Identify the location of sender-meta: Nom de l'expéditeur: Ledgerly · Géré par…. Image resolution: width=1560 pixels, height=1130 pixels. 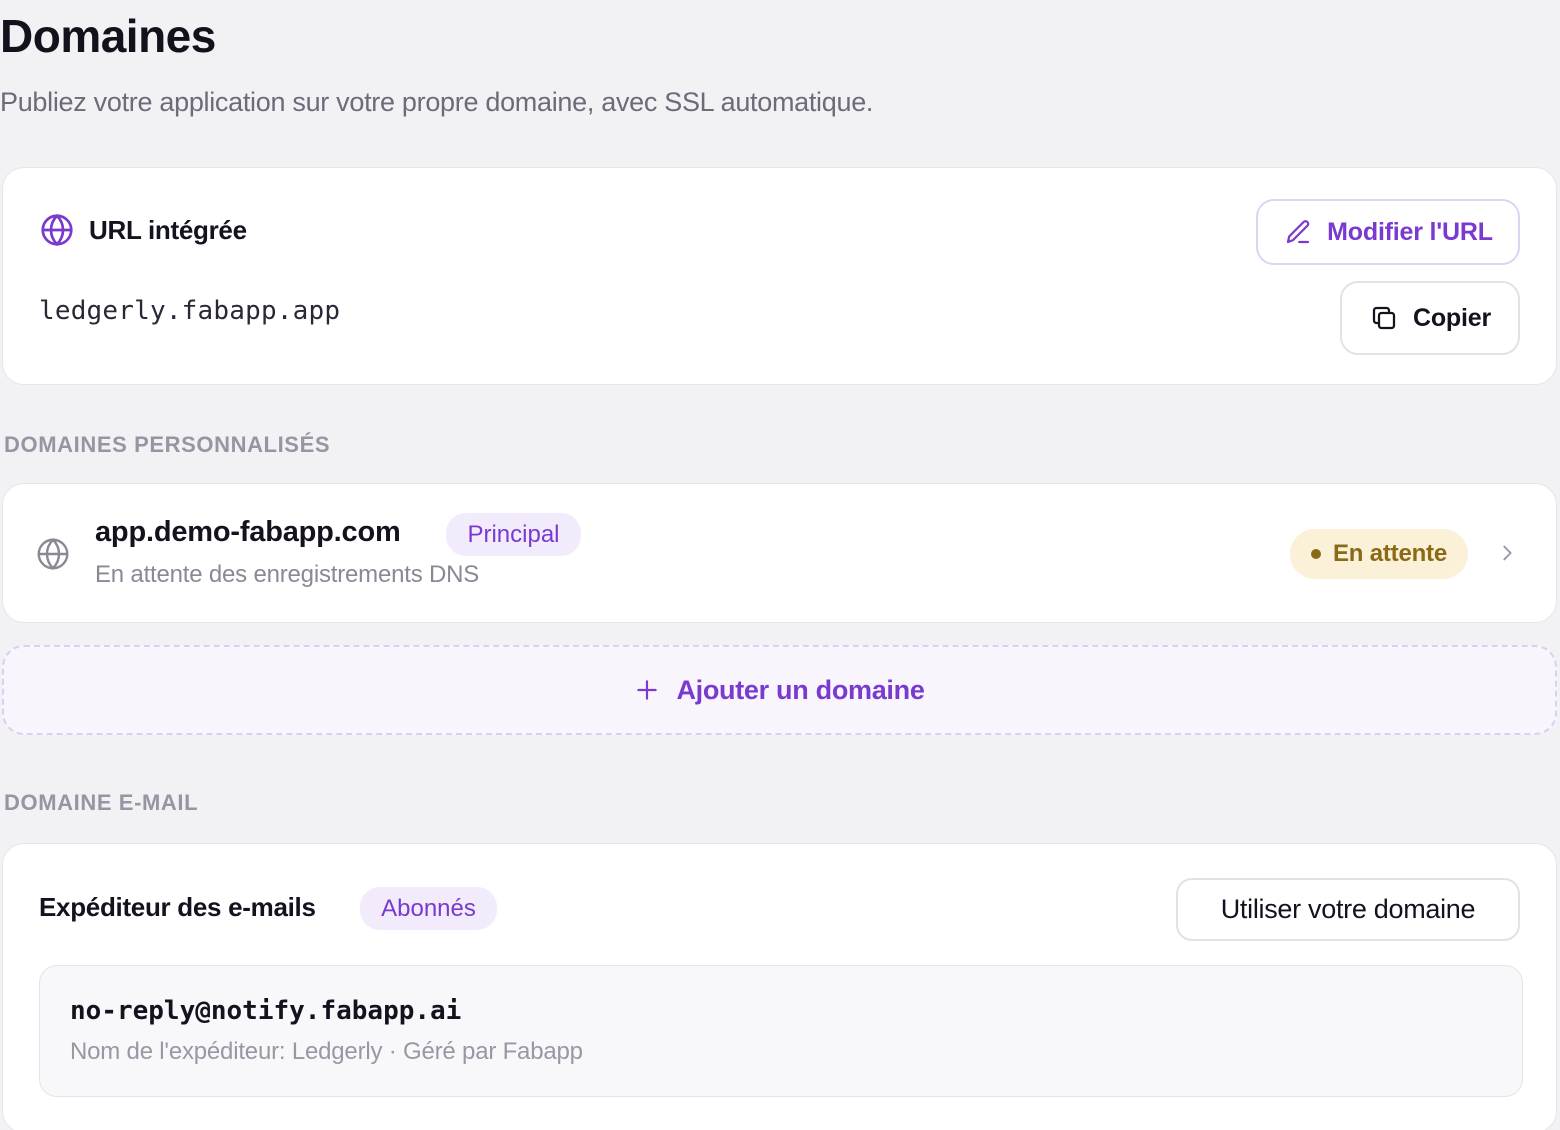
(326, 1051).